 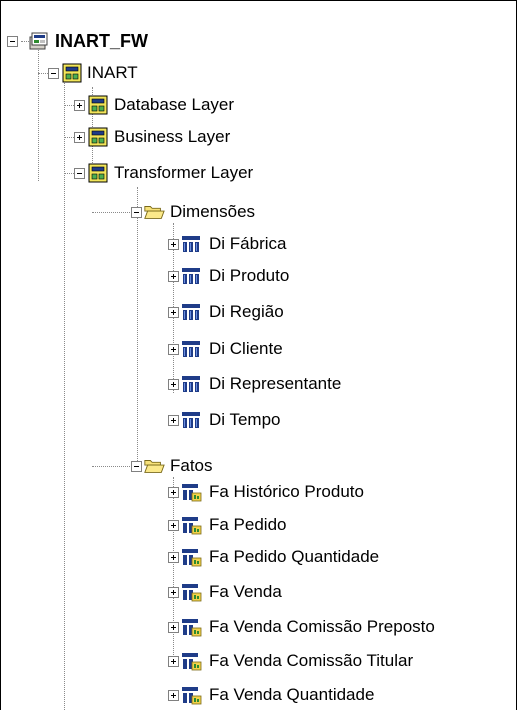 What do you see at coordinates (292, 694) in the screenshot?
I see `tree-node-label: Fa Venda Quantidade` at bounding box center [292, 694].